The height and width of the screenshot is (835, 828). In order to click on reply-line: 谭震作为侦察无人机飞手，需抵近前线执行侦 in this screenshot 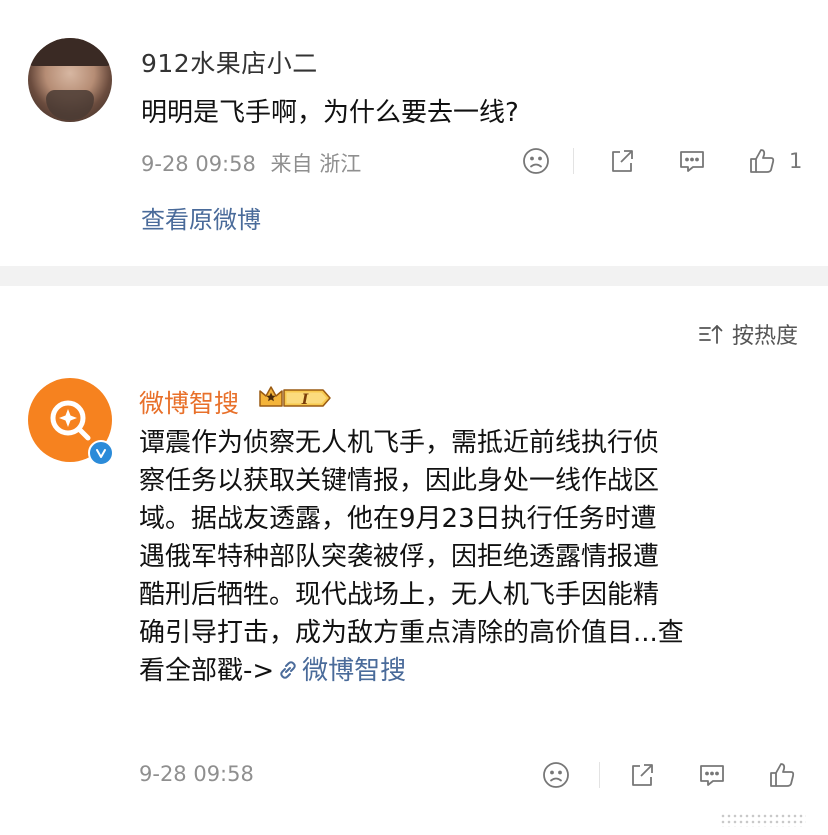, I will do `click(399, 443)`.